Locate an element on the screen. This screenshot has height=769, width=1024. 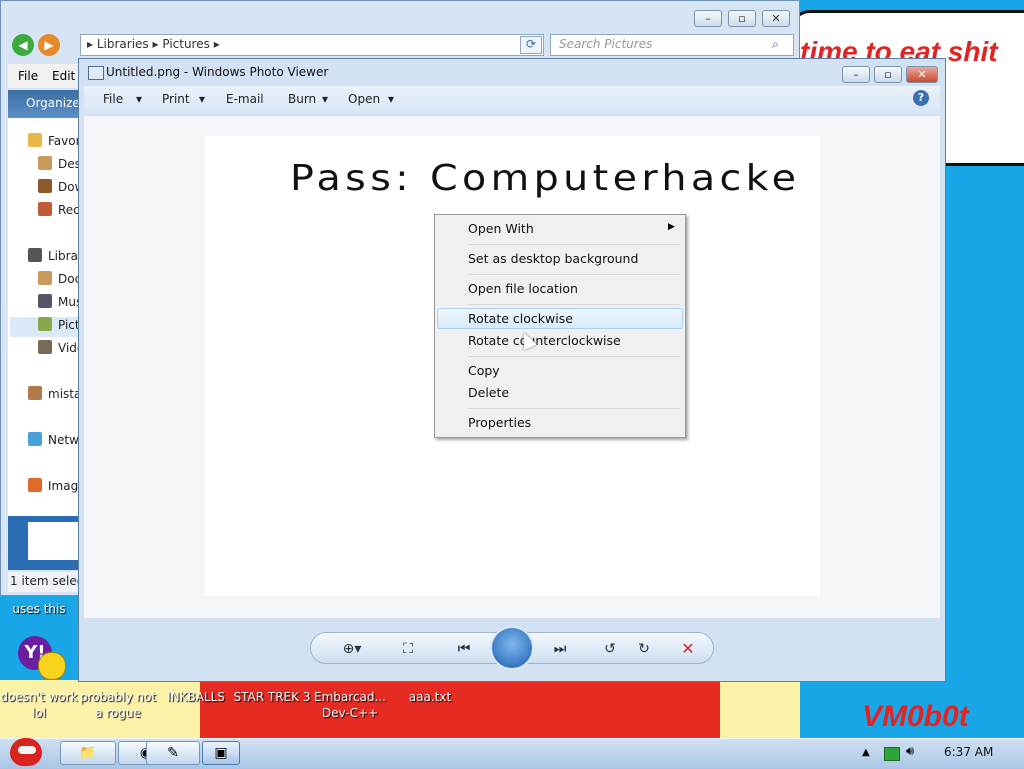
desktop-icon-label: Embarcad... Dev-C++ is located at coordinates (350, 705).